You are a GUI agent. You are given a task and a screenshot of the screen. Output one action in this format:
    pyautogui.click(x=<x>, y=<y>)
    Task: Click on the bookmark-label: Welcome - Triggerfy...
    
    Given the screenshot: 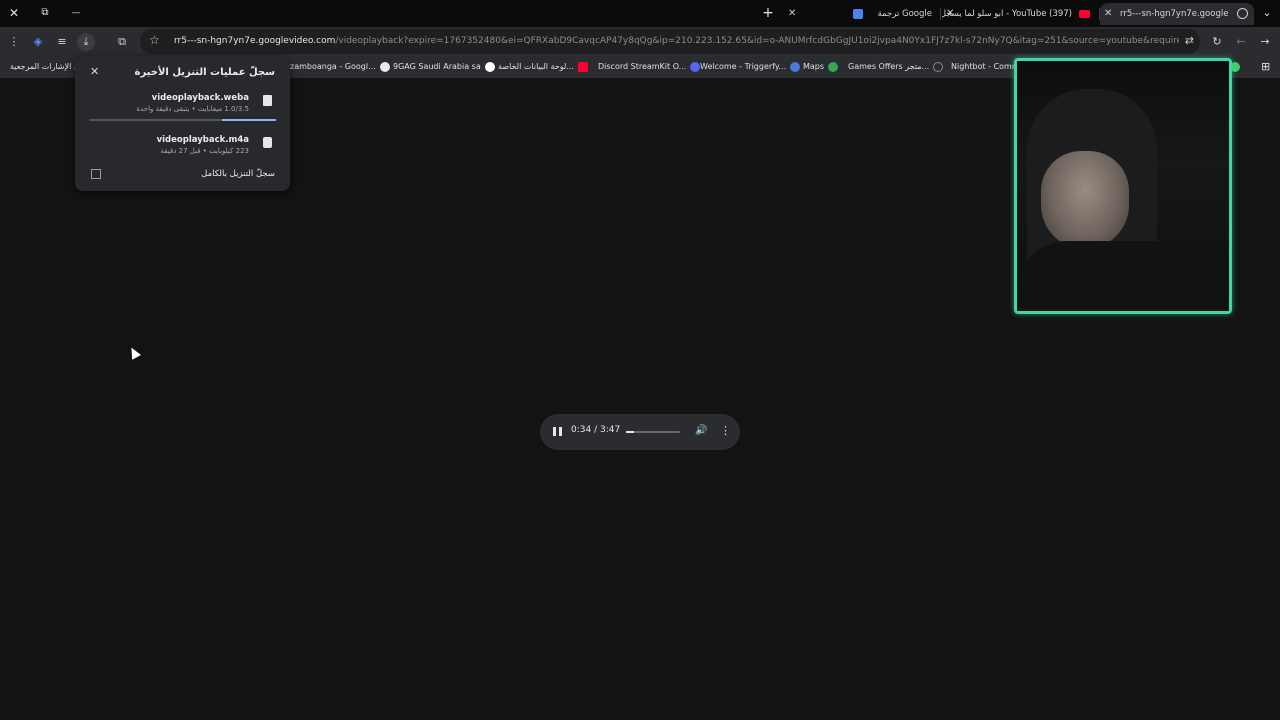 What is the action you would take?
    pyautogui.click(x=743, y=66)
    